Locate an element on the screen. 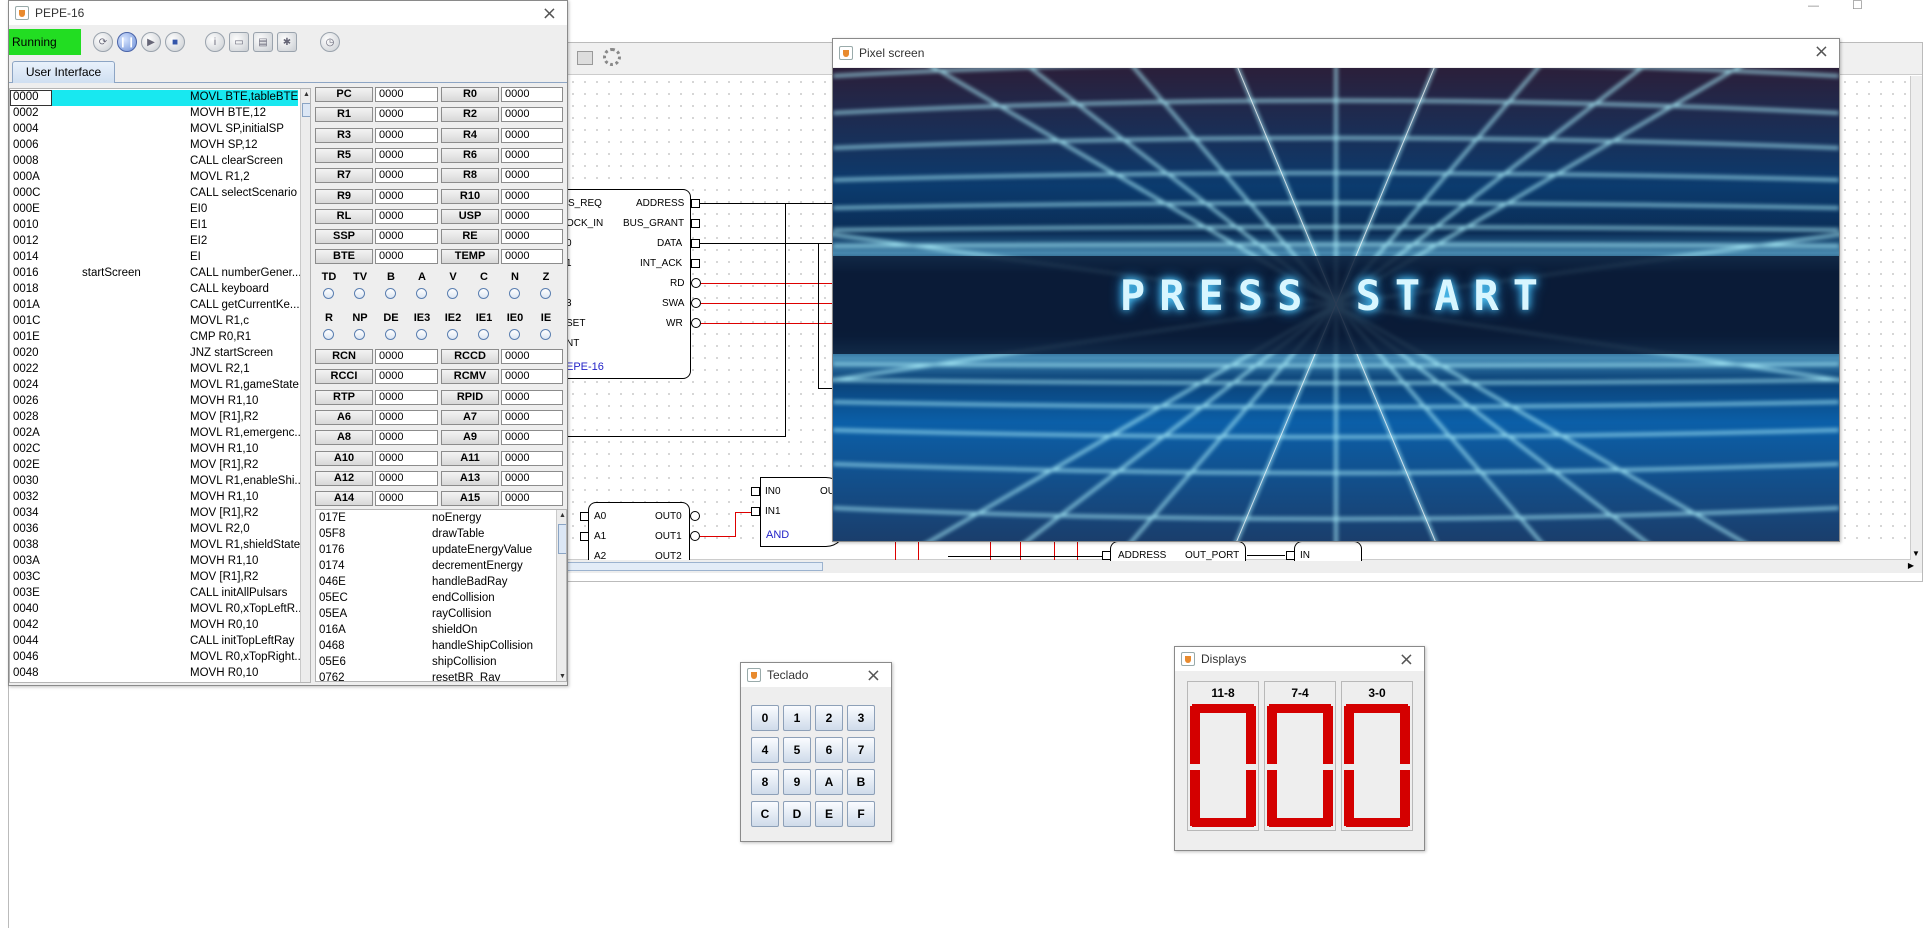  reg-value-rpid: 0000 is located at coordinates (532, 397).